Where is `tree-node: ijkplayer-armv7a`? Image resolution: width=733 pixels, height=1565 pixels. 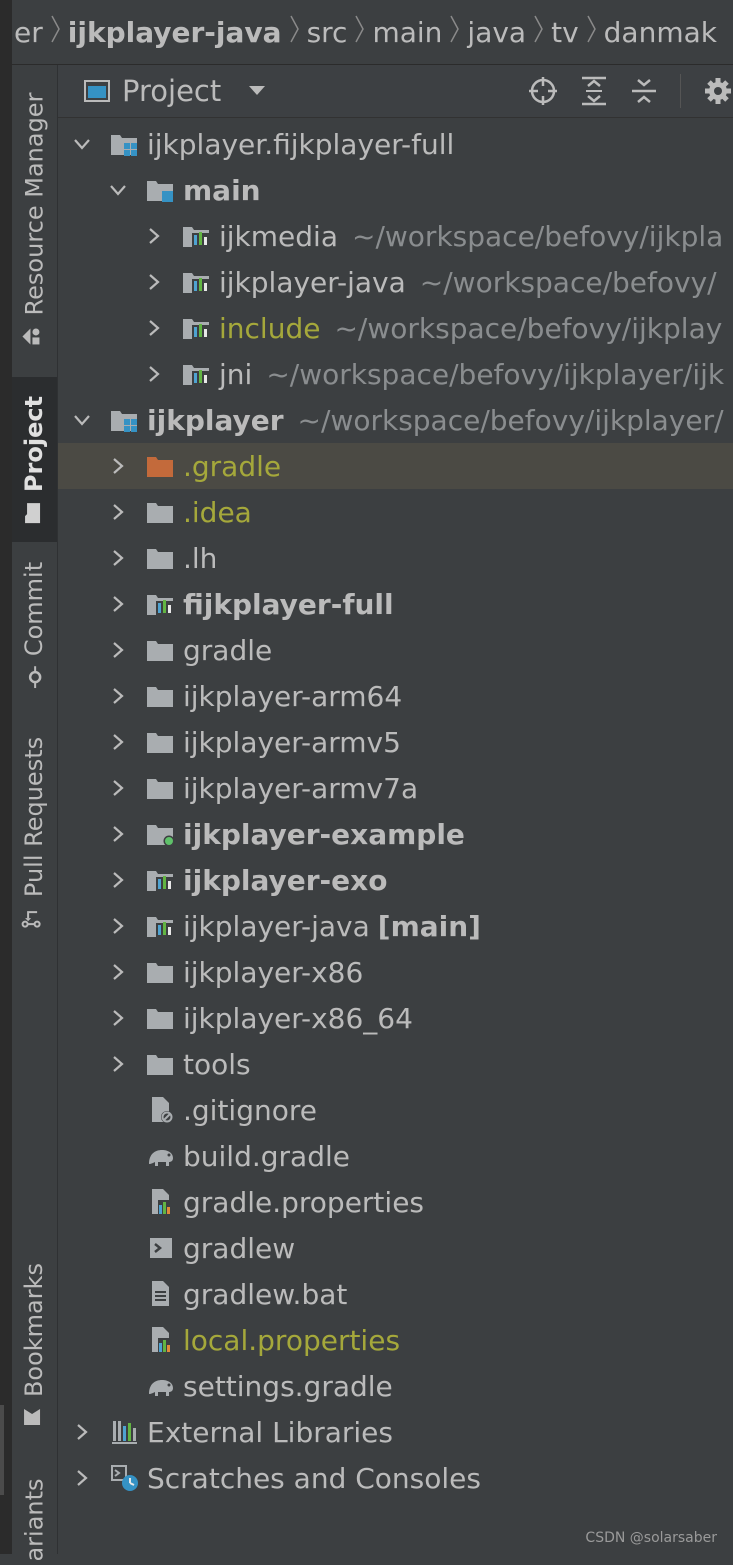
tree-node: ijkplayer-armv7a is located at coordinates (395, 788).